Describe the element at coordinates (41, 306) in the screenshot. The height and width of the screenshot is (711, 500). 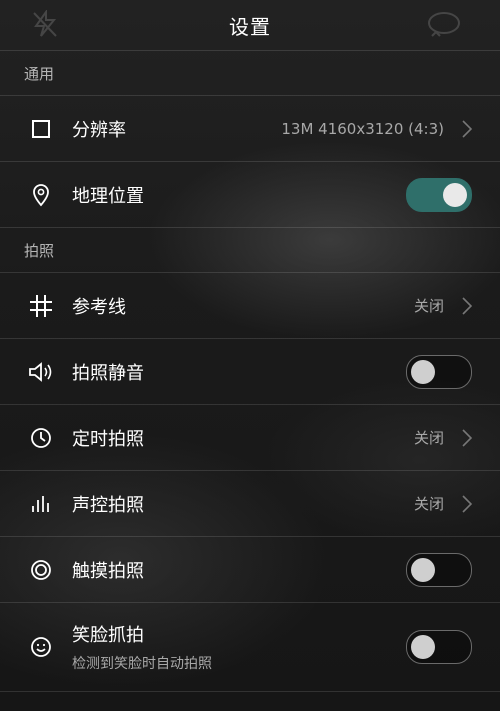
I see `grid-icon` at that location.